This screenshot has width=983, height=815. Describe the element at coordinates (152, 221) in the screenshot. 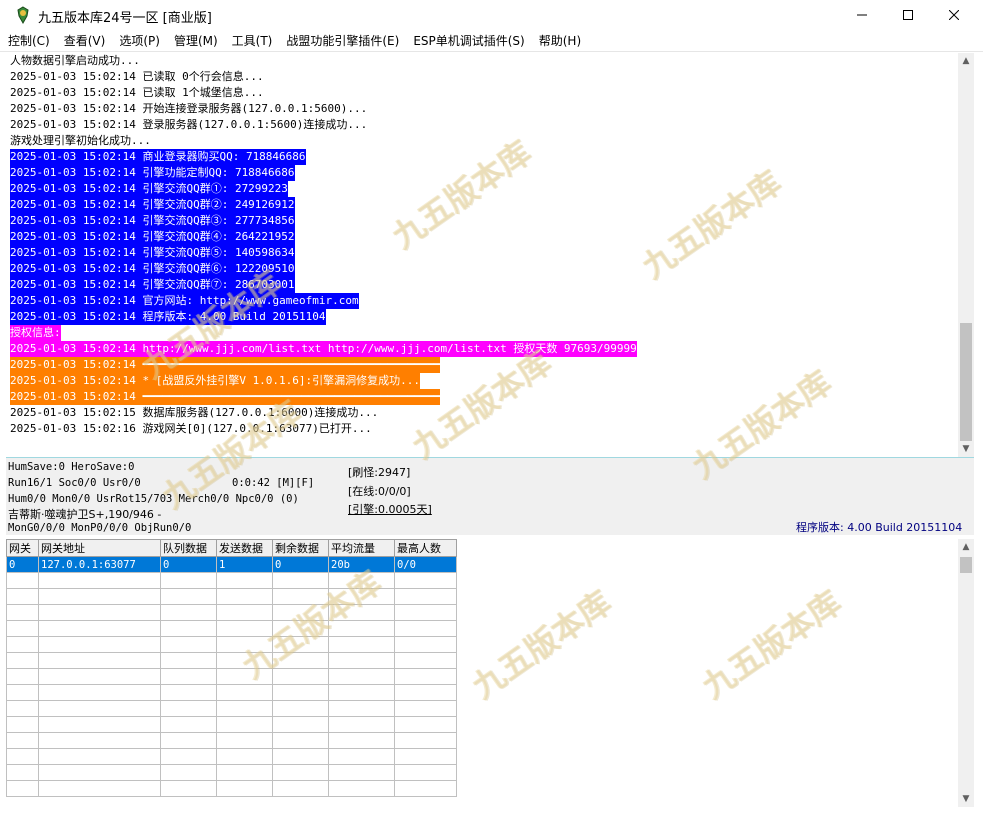

I see `log-line-text: 2025-01-03 15:02:14 引擎交流QQ群③: 277734856` at that location.